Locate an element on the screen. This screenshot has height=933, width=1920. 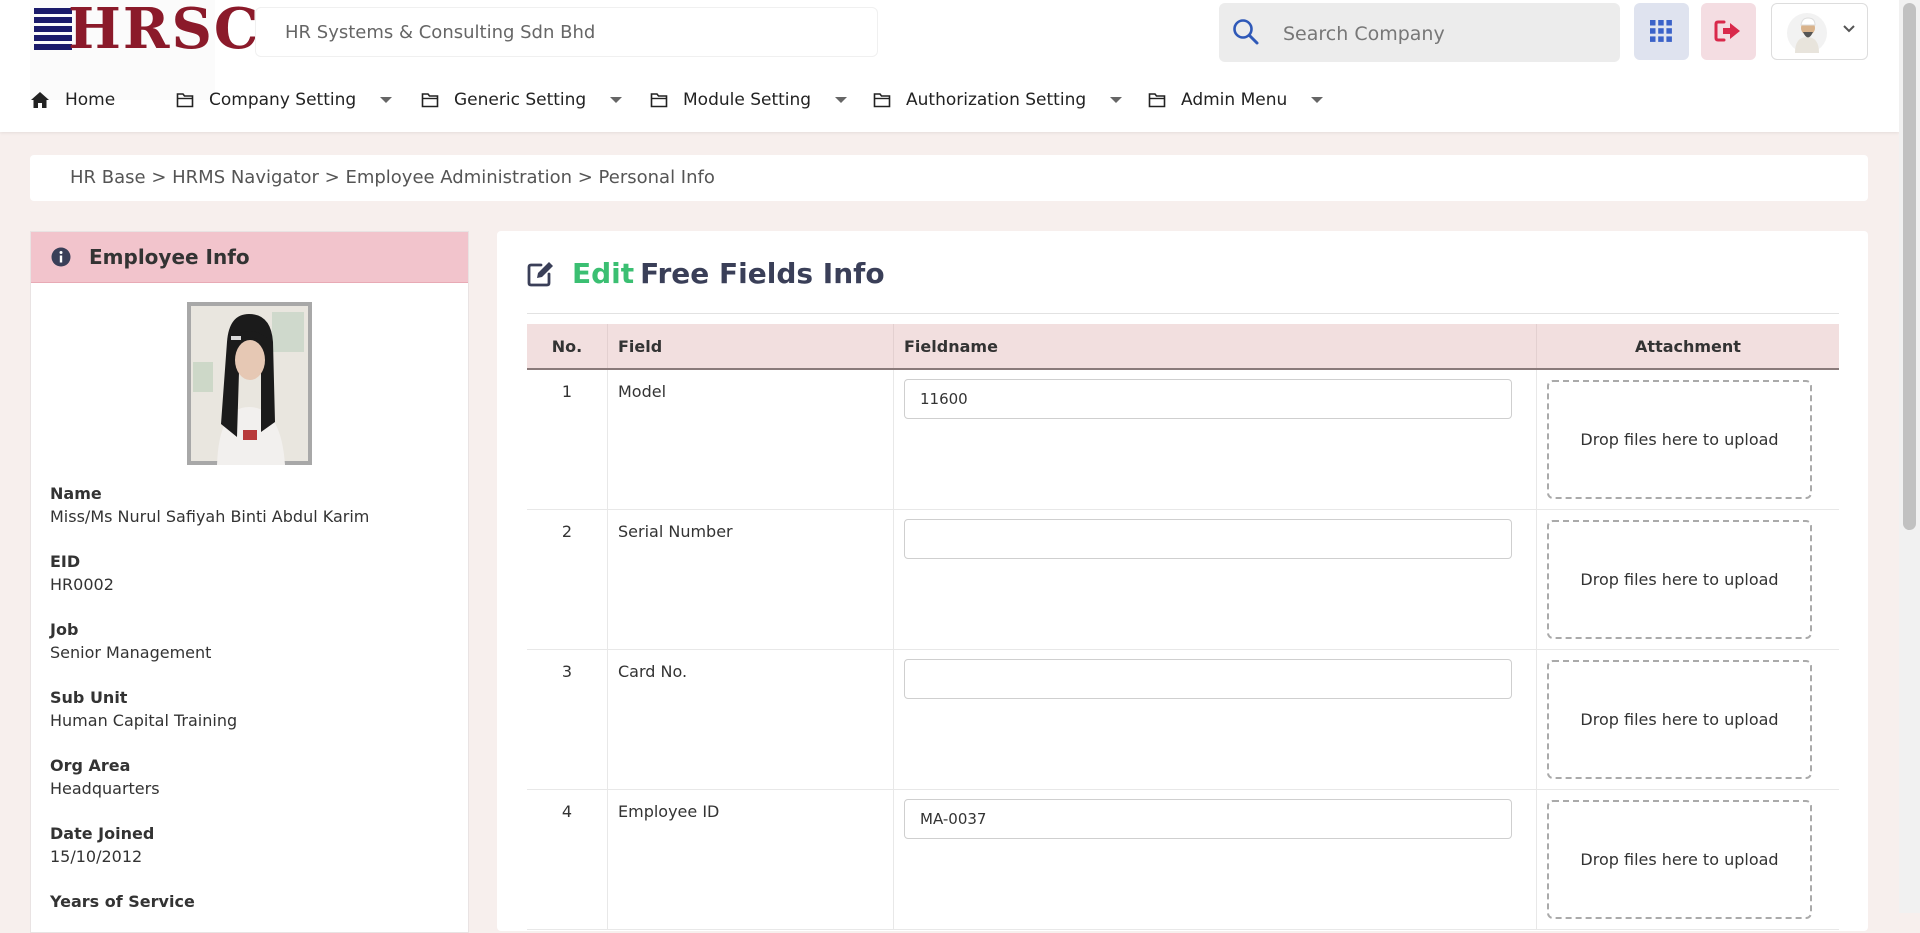
nav-module-setting: Module Setting is located at coordinates (749, 100).